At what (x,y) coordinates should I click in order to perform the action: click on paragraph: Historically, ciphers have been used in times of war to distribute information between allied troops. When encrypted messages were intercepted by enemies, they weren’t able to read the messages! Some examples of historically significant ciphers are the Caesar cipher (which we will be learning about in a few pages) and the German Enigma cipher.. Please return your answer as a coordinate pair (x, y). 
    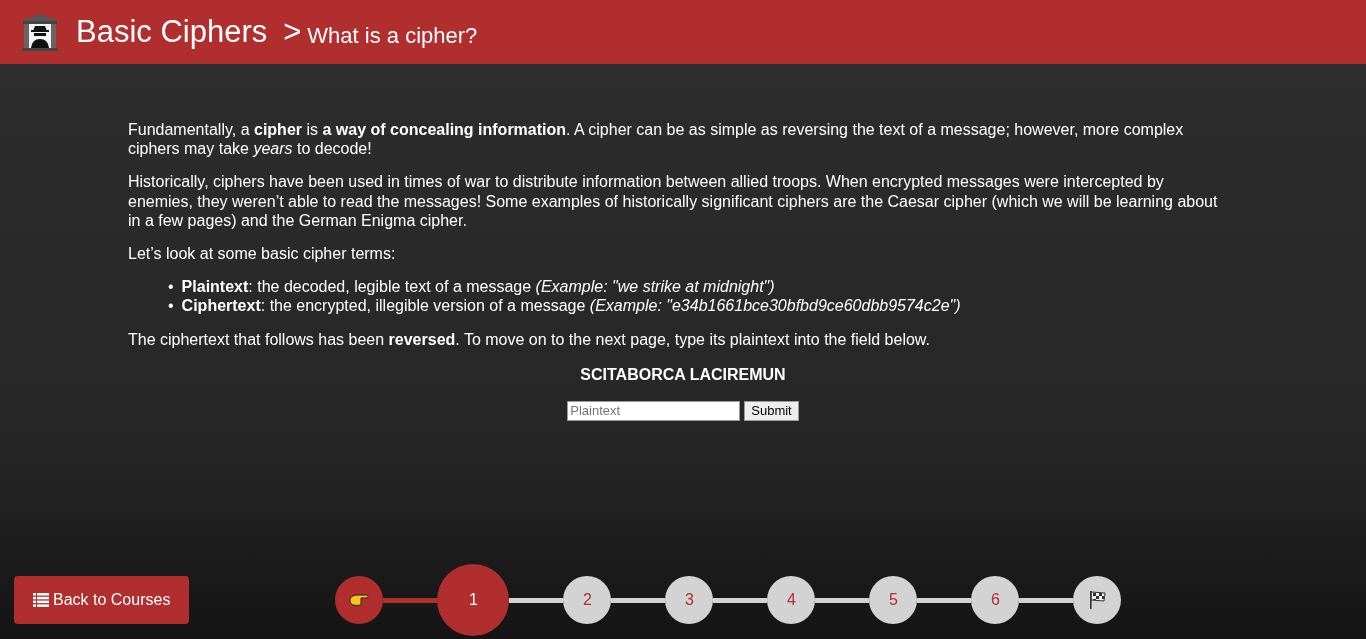
    Looking at the image, I should click on (673, 201).